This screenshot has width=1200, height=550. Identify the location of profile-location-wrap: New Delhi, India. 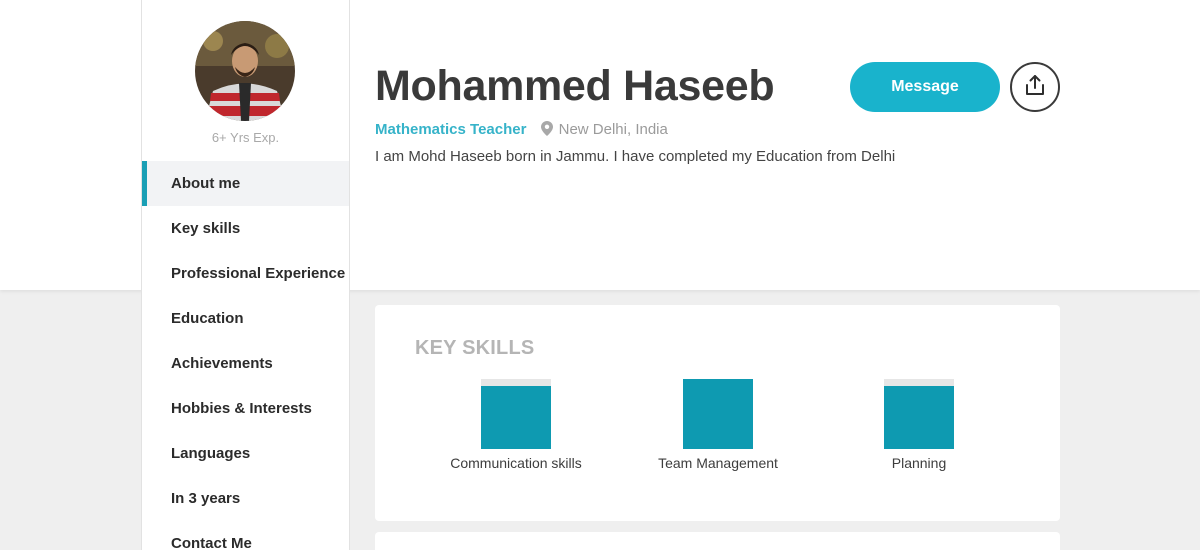
(604, 130).